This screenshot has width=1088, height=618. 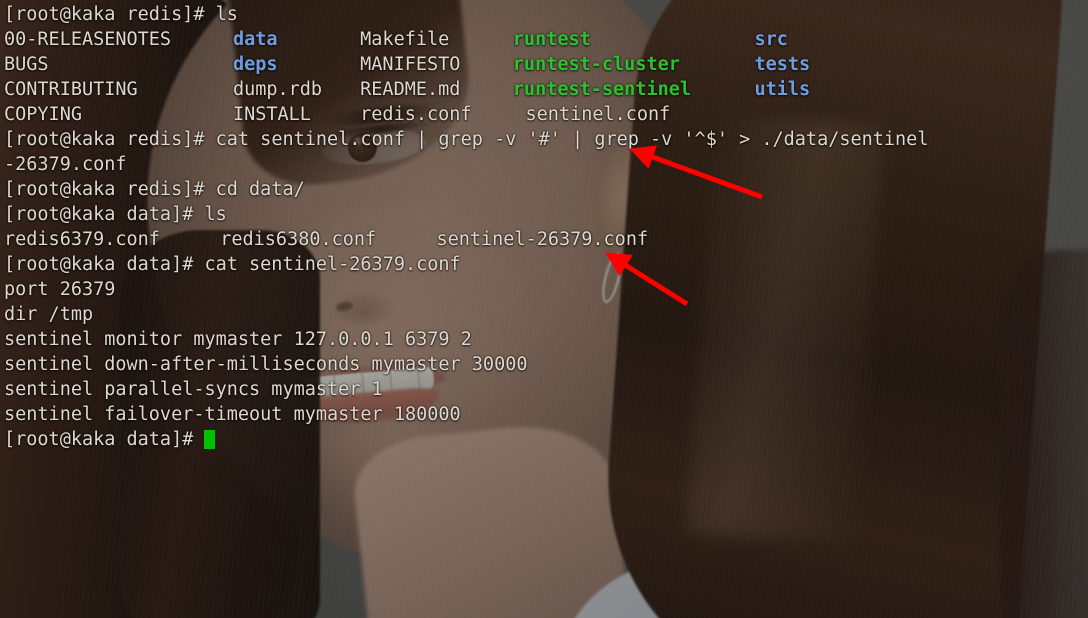 I want to click on terminal-output-line: port 26379, so click(x=546, y=289).